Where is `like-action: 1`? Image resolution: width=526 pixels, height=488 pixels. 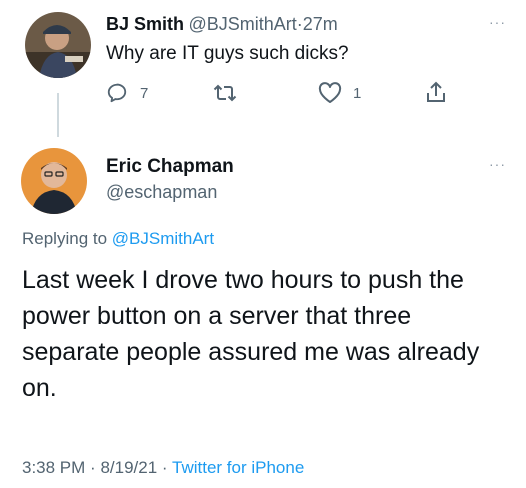
like-action: 1 is located at coordinates (339, 93).